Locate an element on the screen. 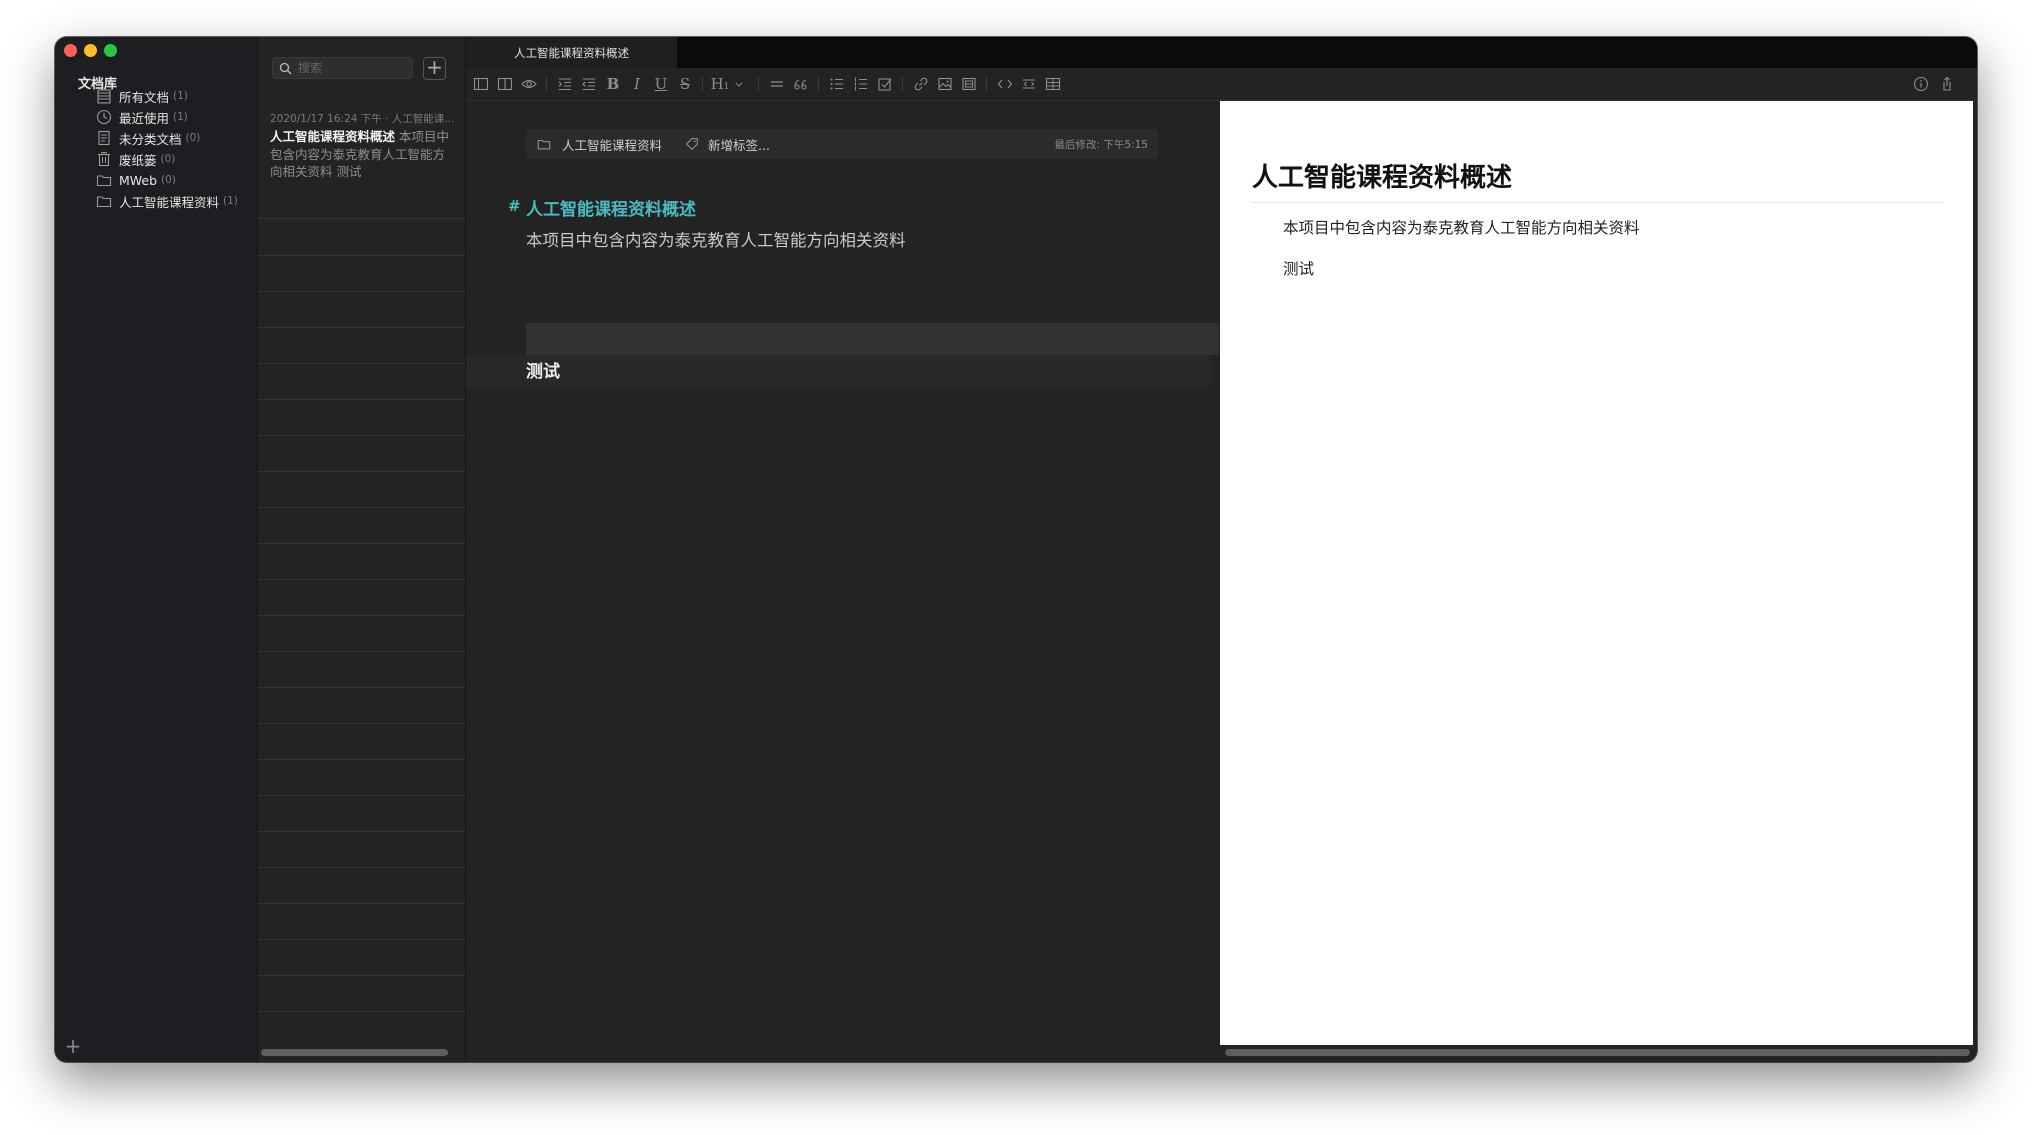  media-button is located at coordinates (969, 84).